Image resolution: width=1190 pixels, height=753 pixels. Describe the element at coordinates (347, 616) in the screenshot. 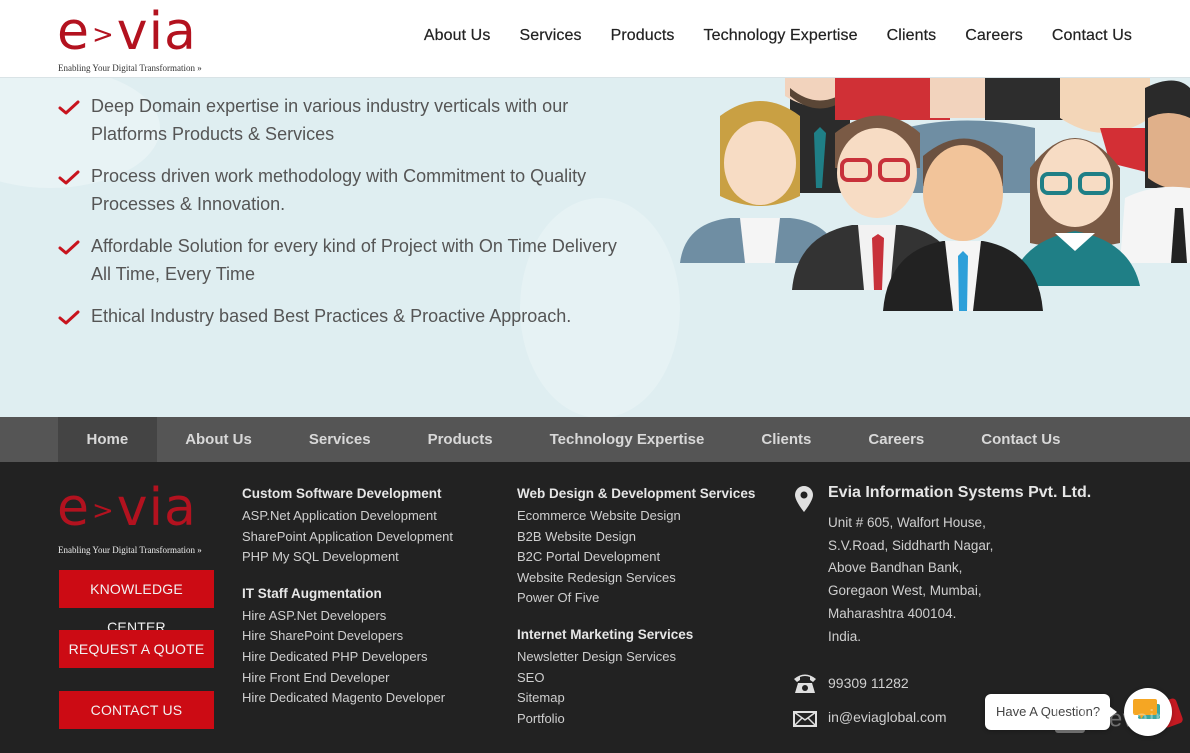

I see `footer-link: Hire ASP.Net Developers` at that location.